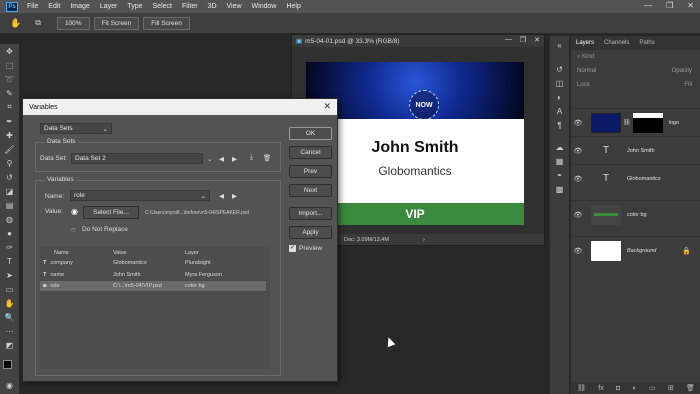 The width and height of the screenshot is (700, 394). Describe the element at coordinates (588, 57) in the screenshot. I see `layer-filter-kind: Kind` at that location.